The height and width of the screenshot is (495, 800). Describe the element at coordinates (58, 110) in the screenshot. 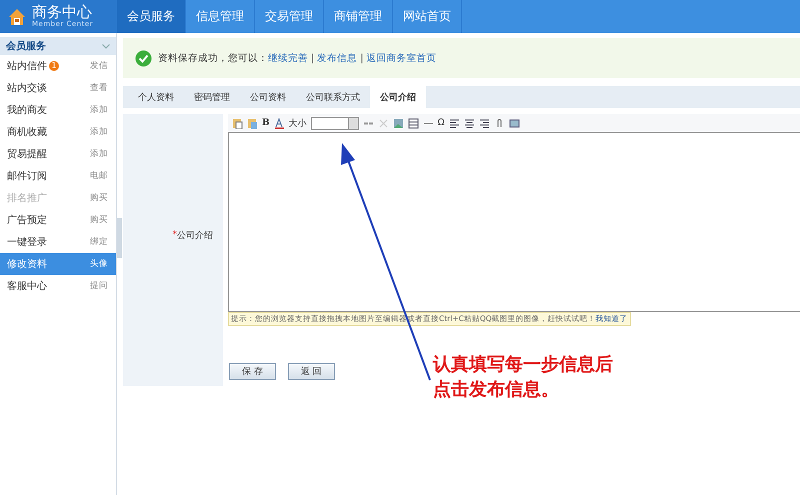

I see `sidebar-item: 我的商友 添加` at that location.